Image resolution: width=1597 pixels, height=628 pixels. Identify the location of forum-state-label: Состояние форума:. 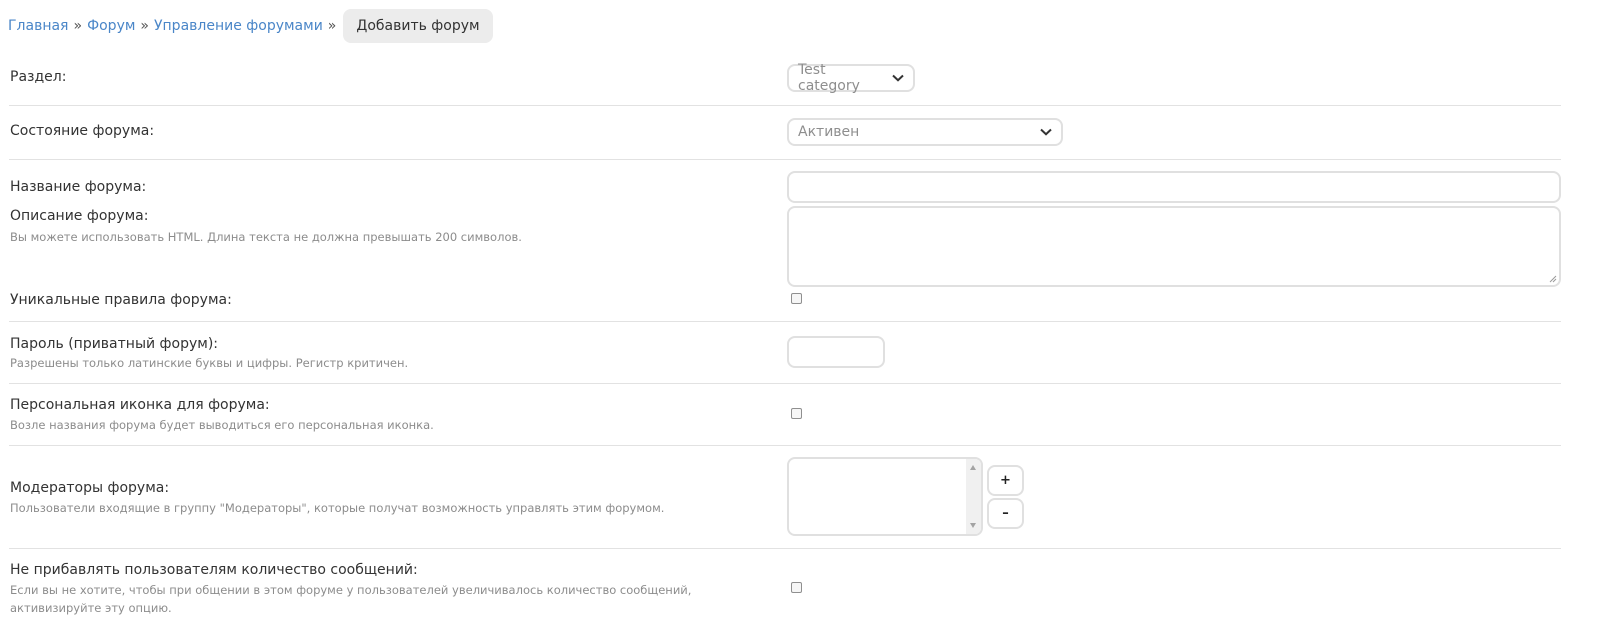
(82, 131).